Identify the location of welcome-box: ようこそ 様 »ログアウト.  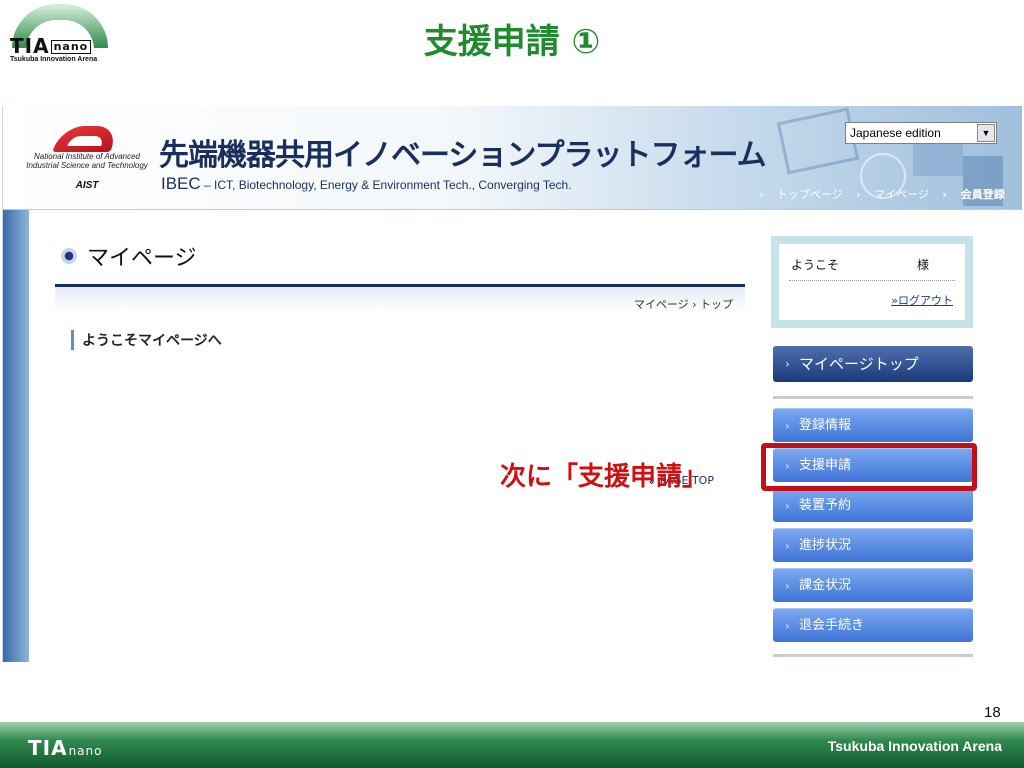
(872, 282).